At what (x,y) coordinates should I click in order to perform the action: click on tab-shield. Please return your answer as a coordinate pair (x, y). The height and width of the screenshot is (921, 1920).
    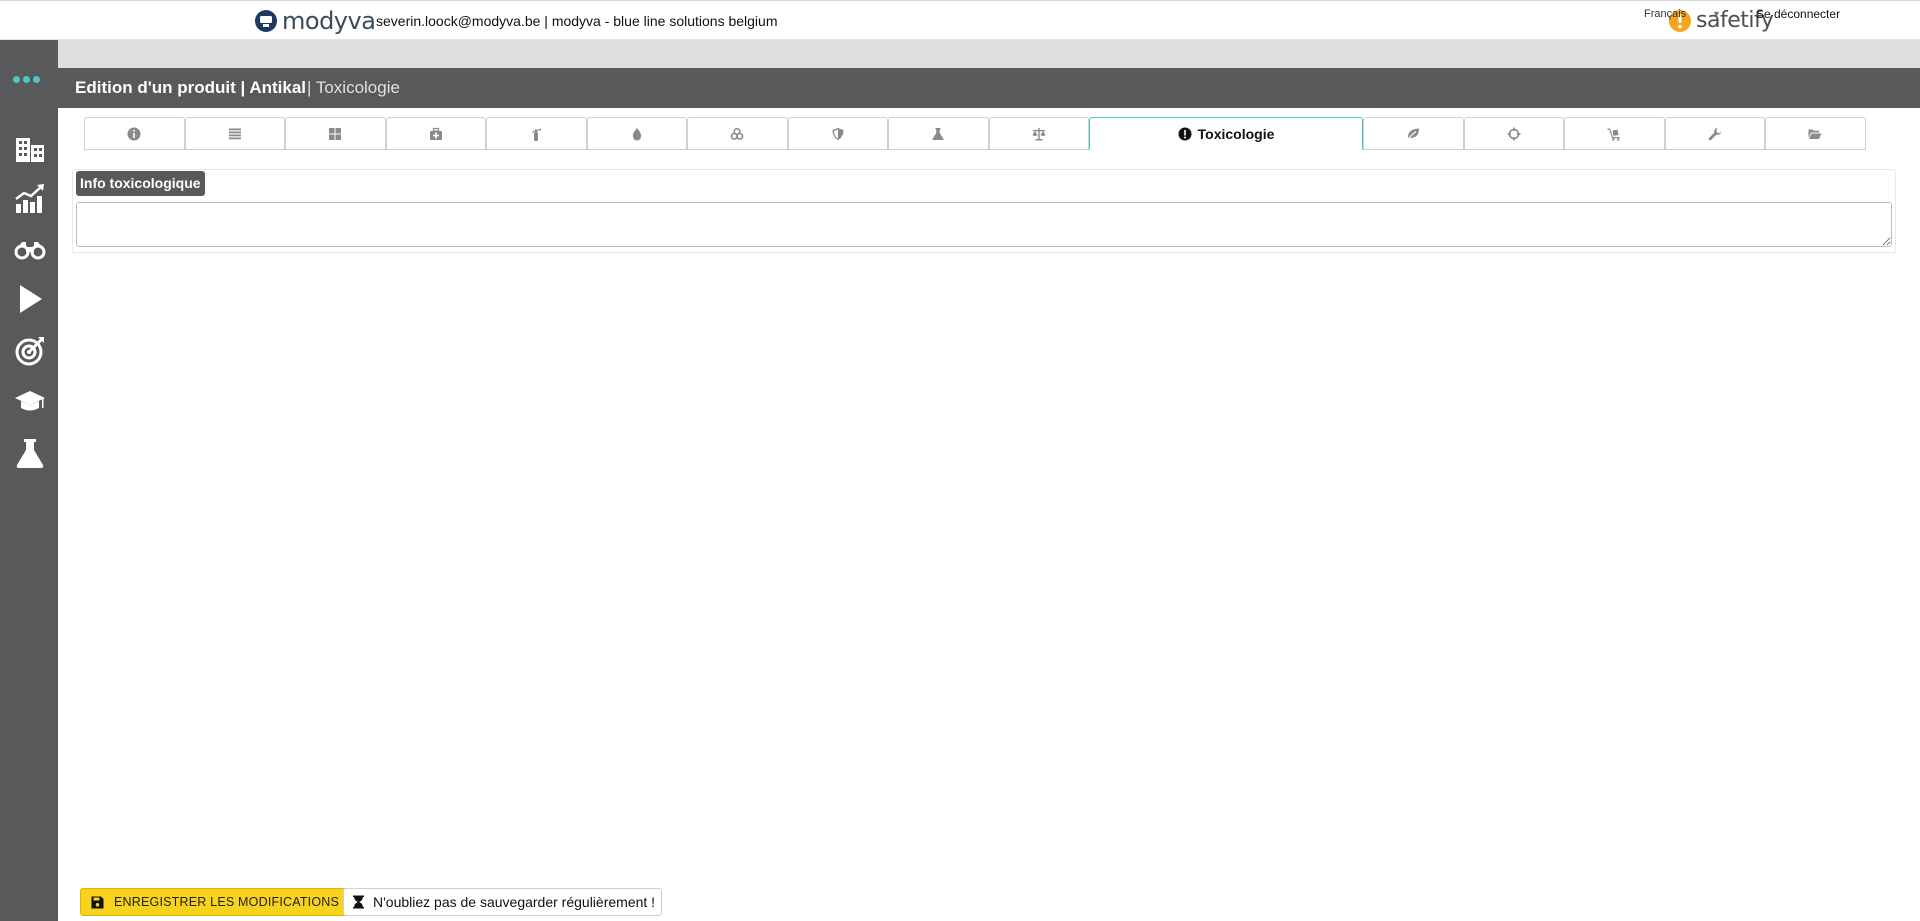
    Looking at the image, I should click on (837, 133).